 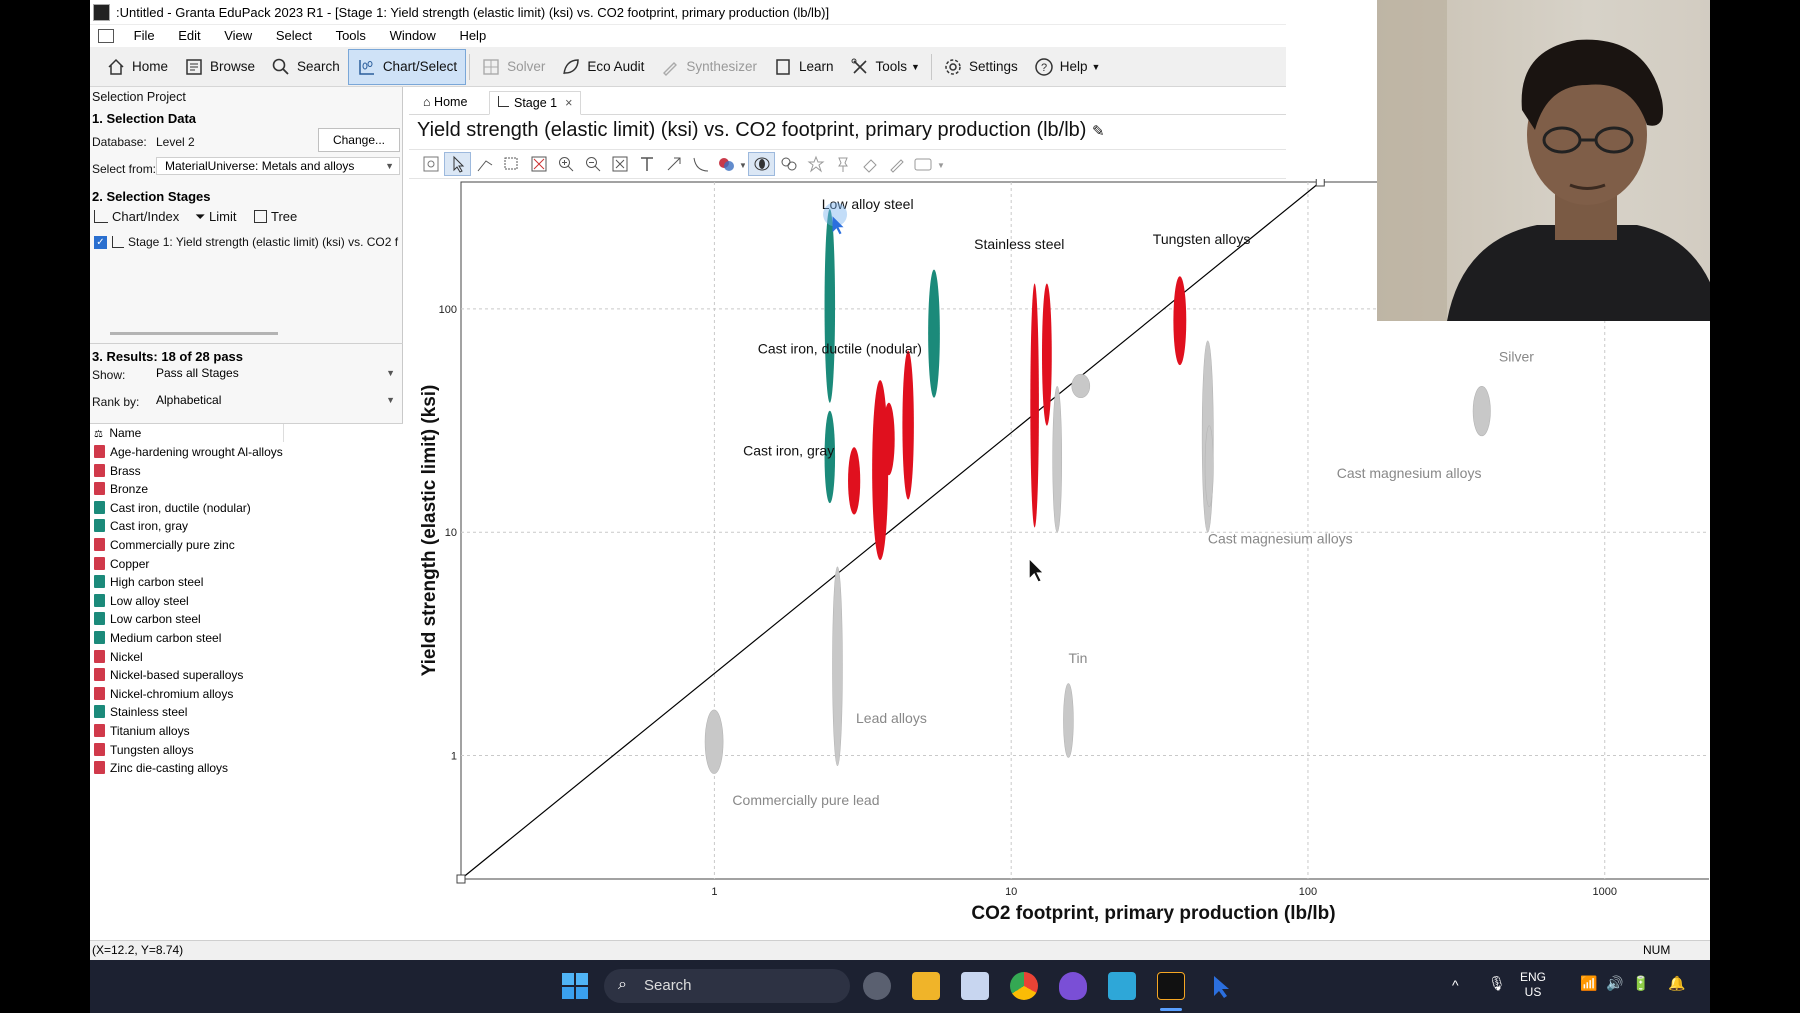 What do you see at coordinates (457, 164) in the screenshot?
I see `pointer-tool-icon` at bounding box center [457, 164].